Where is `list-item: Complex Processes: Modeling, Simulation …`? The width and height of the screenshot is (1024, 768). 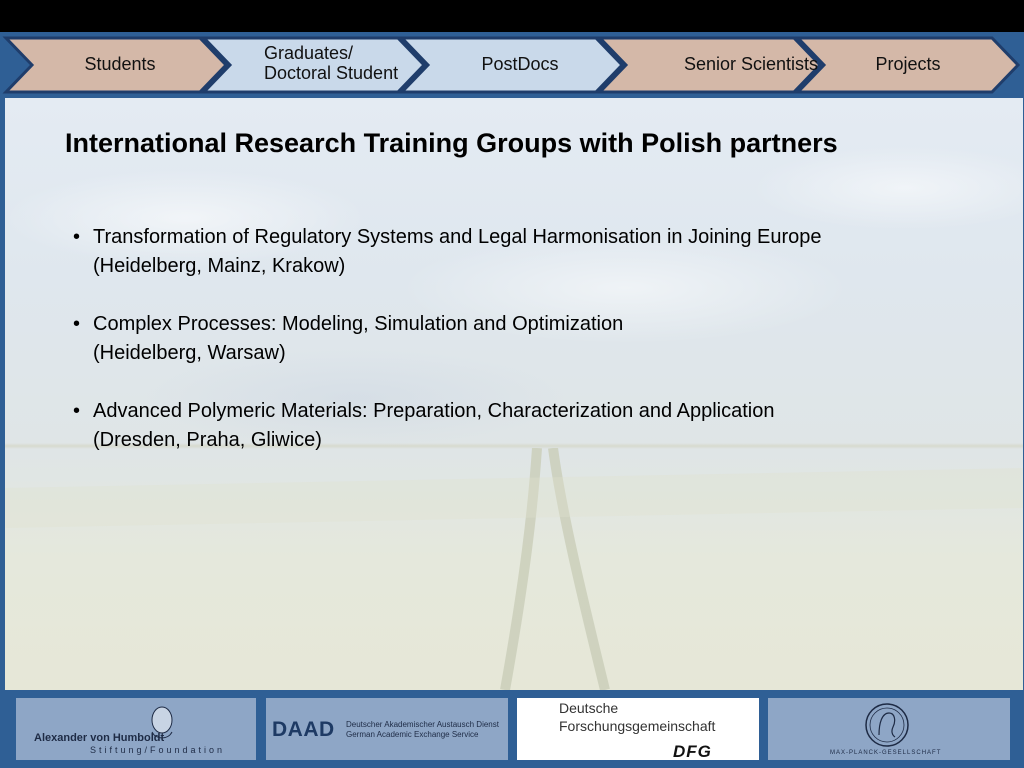
list-item: Complex Processes: Modeling, Simulation … is located at coordinates (503, 339).